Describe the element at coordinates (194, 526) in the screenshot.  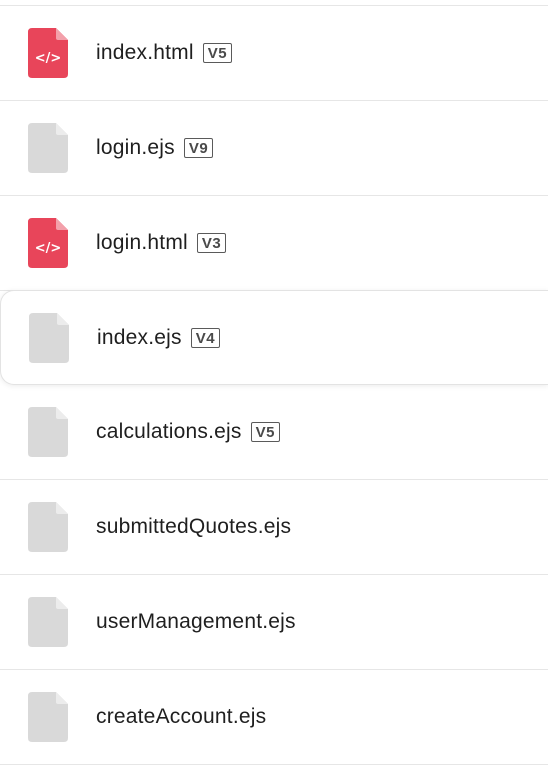
I see `file-name: submittedQuotes.ejs` at that location.